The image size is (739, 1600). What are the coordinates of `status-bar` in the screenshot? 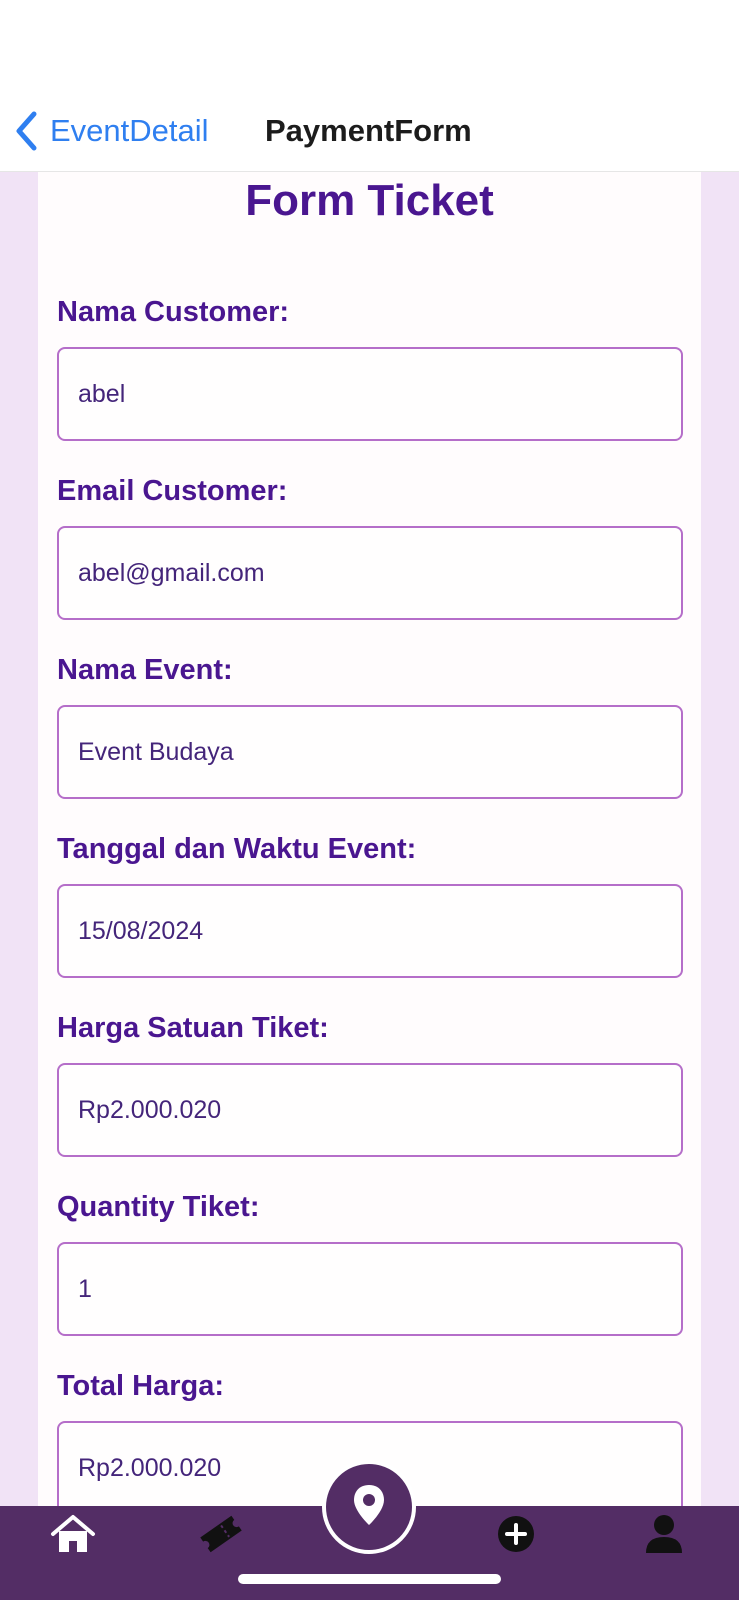 It's located at (369, 47).